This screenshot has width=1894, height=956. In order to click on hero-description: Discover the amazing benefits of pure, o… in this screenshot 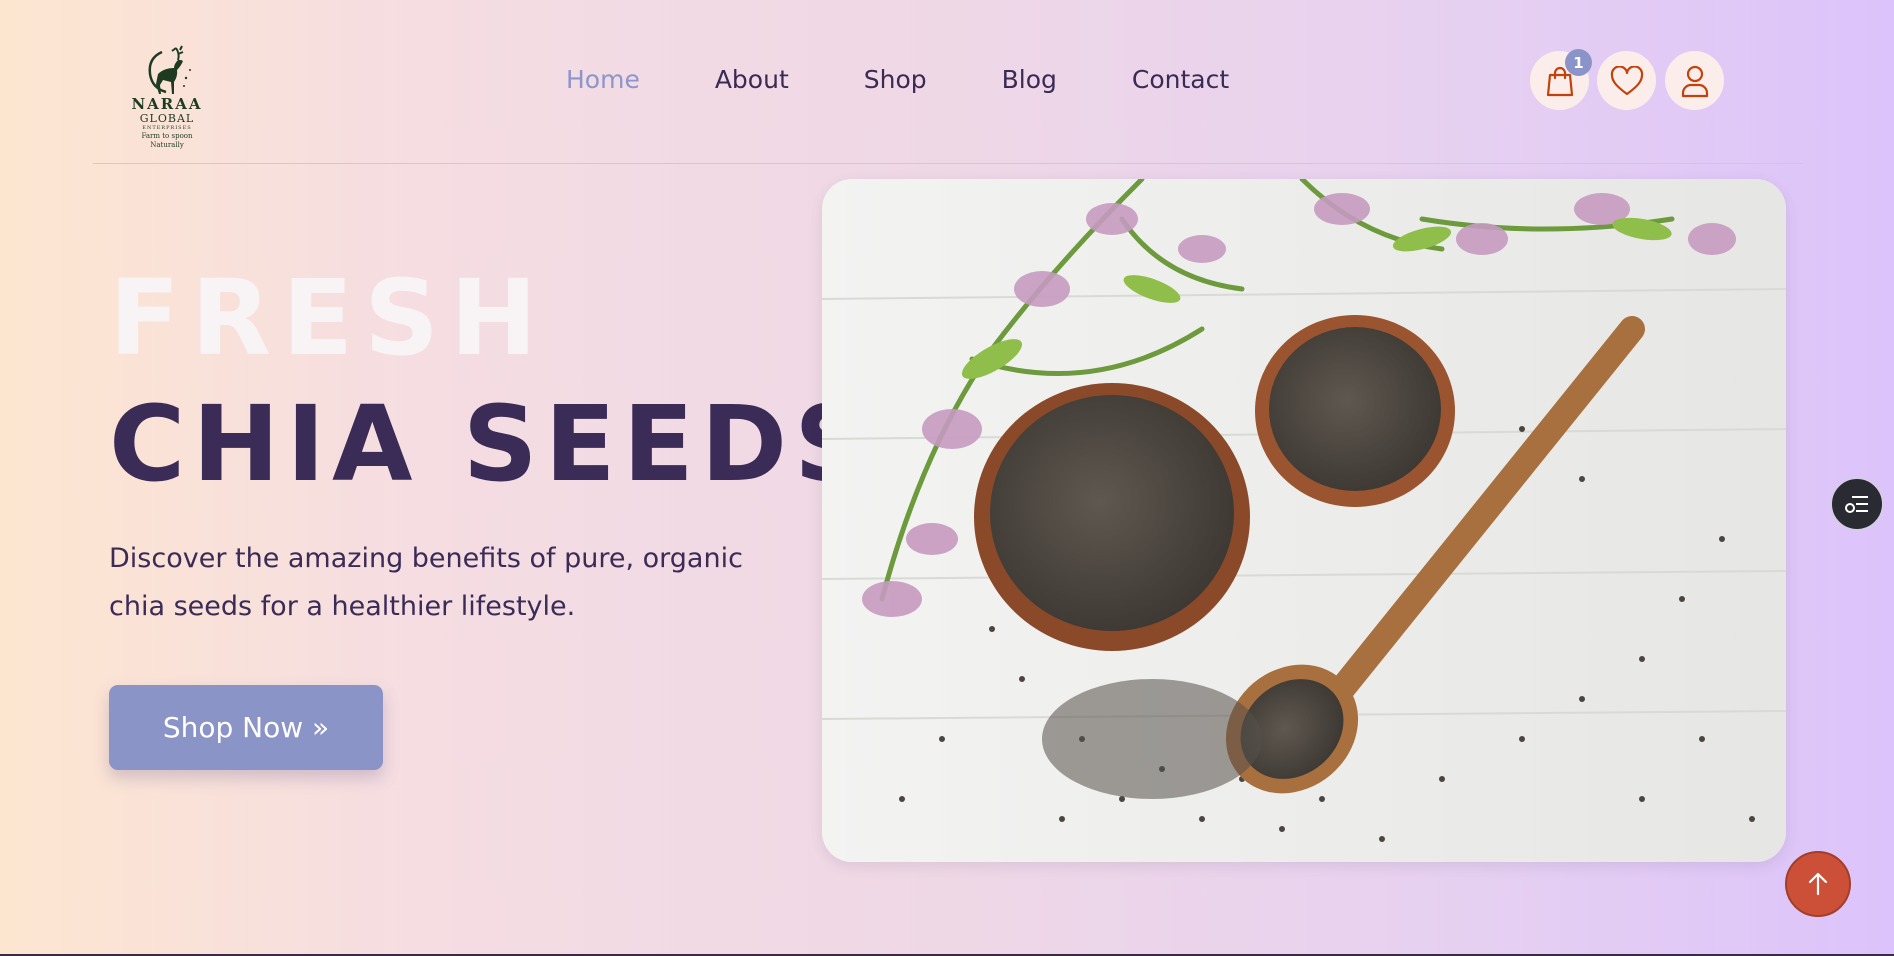, I will do `click(426, 582)`.